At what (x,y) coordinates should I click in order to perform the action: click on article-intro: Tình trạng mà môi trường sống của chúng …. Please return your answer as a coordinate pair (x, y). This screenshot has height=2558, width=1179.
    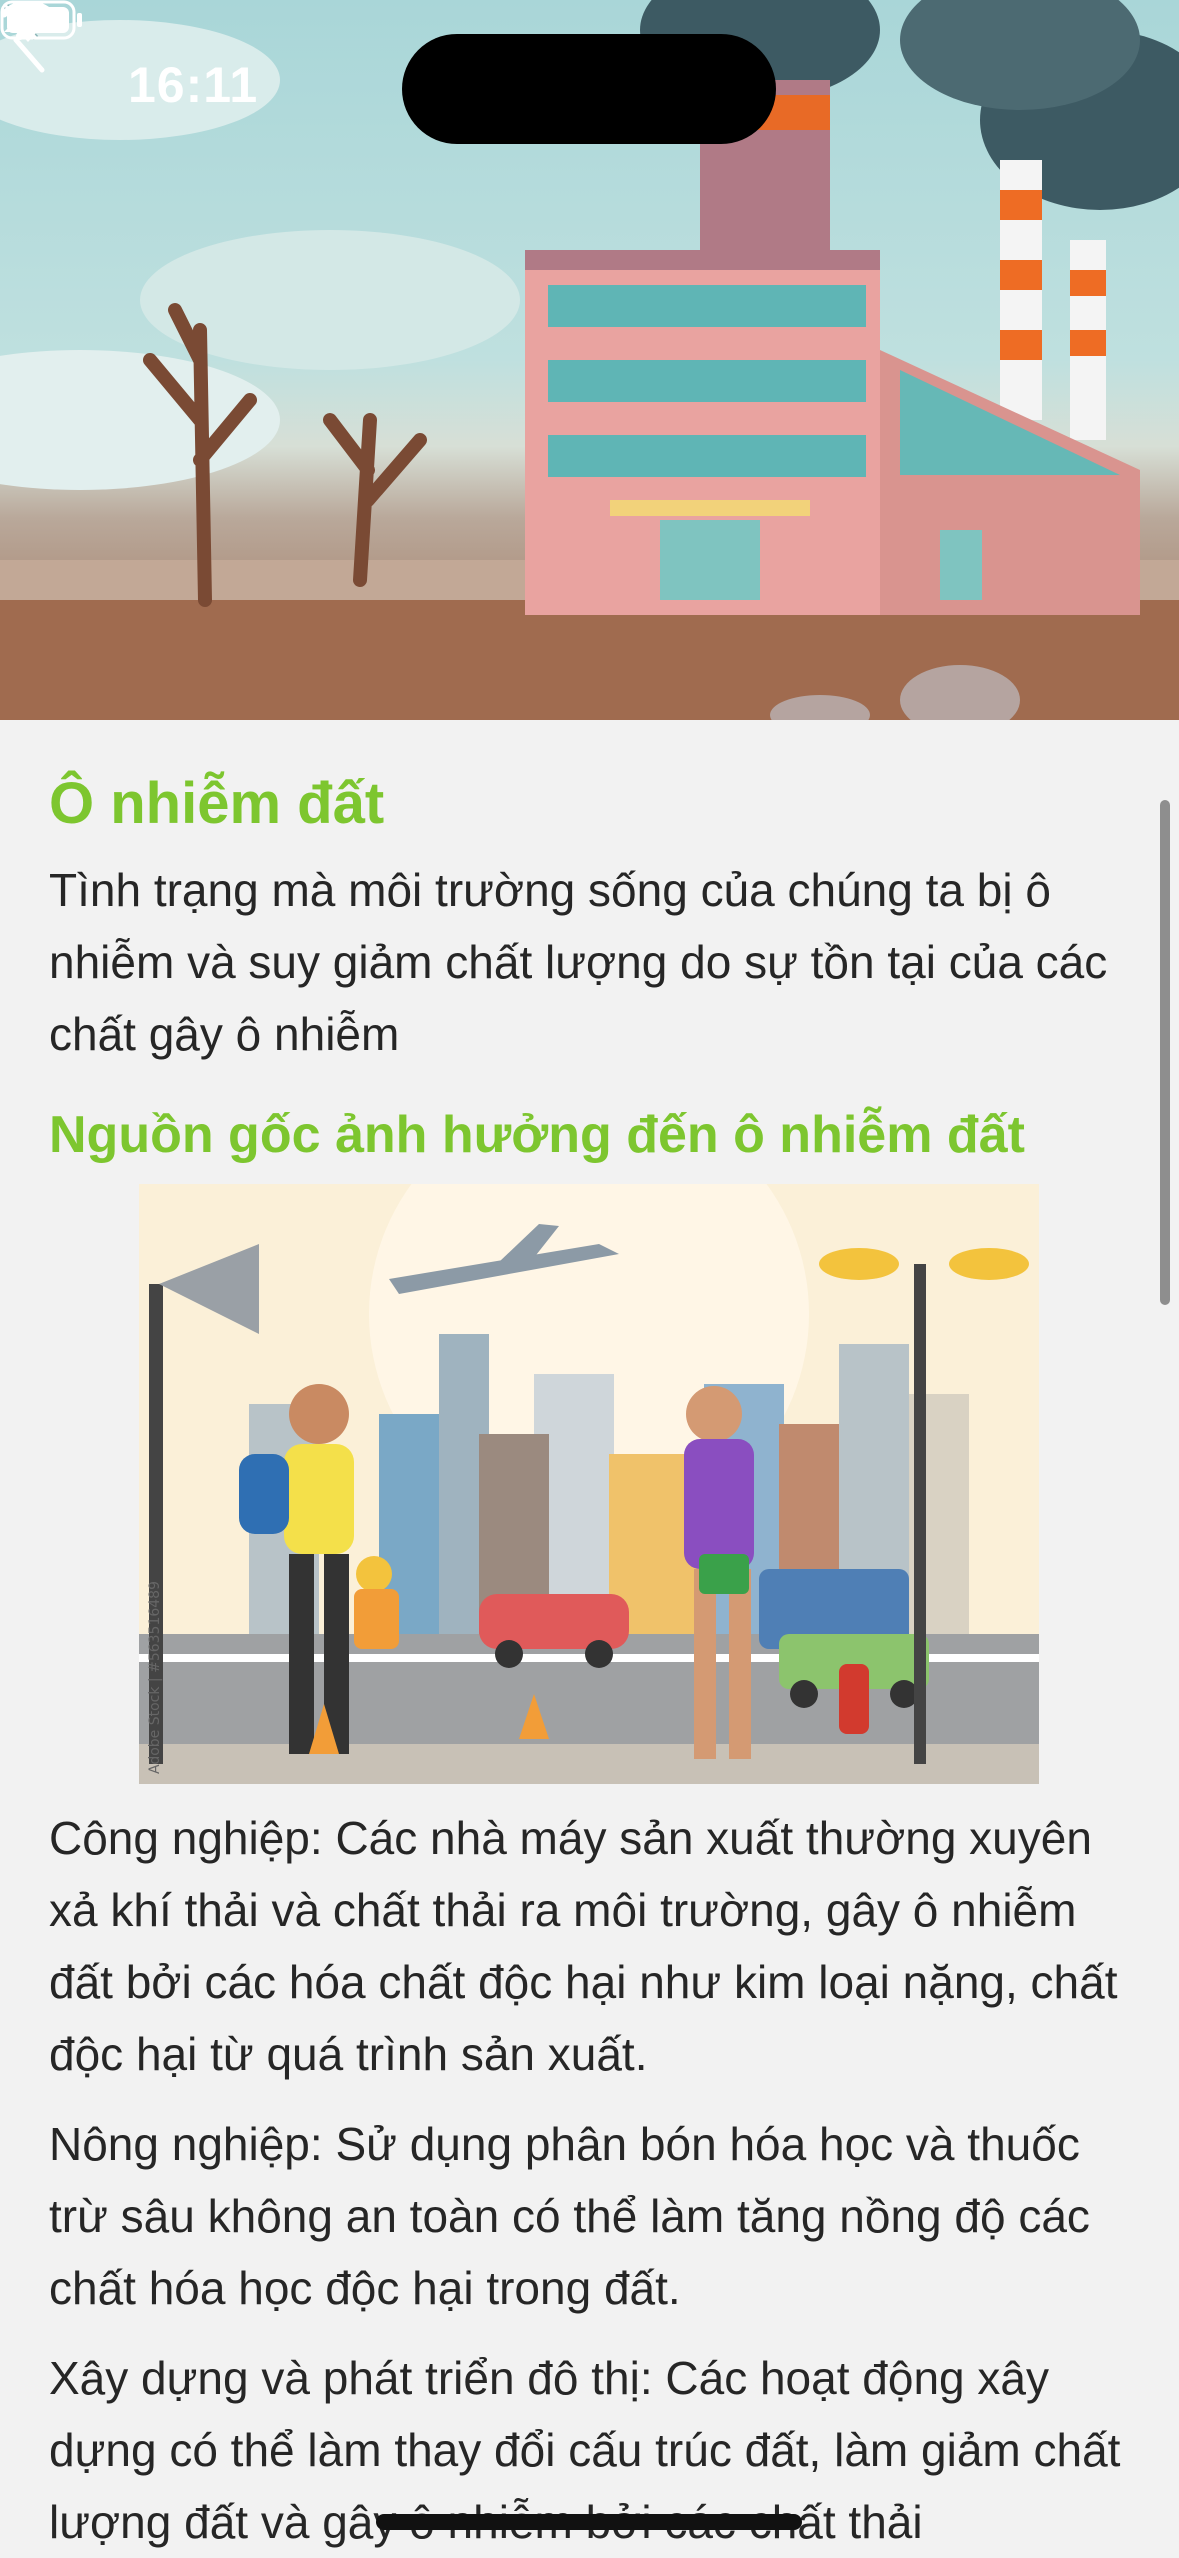
    Looking at the image, I should click on (578, 962).